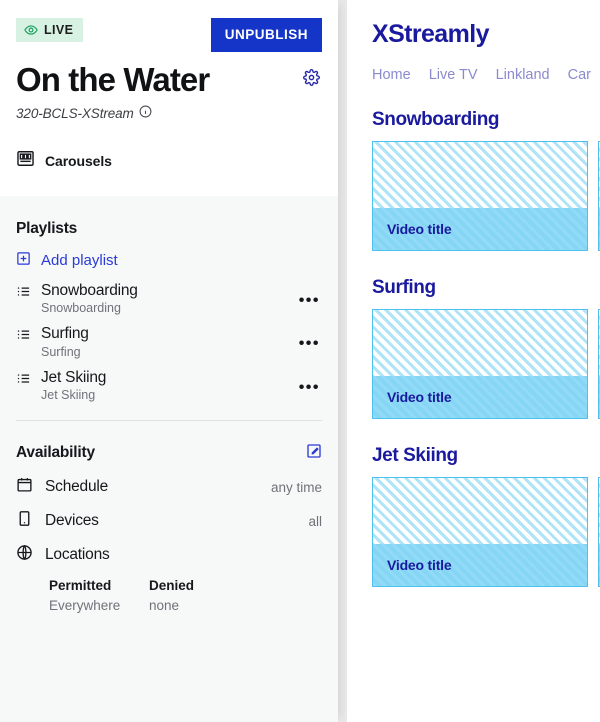 Image resolution: width=600 pixels, height=722 pixels. What do you see at coordinates (68, 395) in the screenshot?
I see `playlist-subtitle: Jet Skiing` at bounding box center [68, 395].